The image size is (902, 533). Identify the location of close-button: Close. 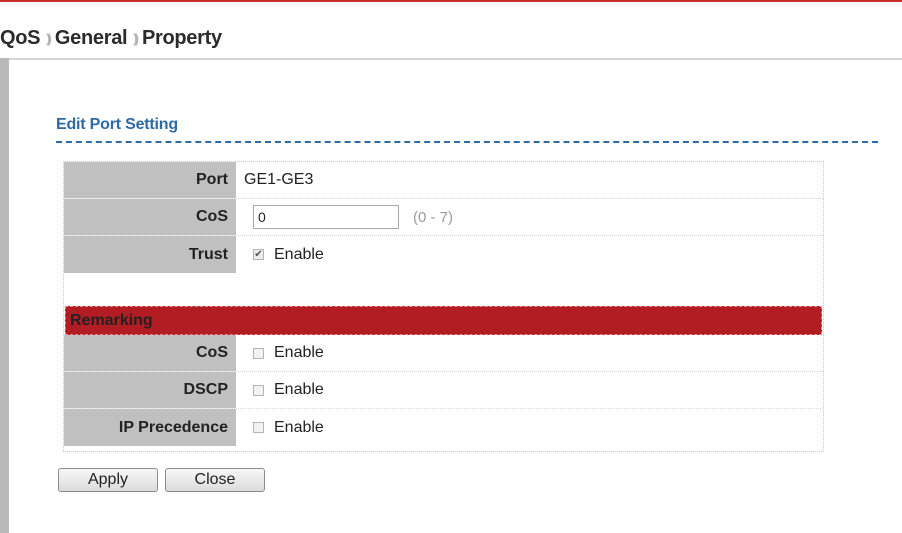
(215, 480).